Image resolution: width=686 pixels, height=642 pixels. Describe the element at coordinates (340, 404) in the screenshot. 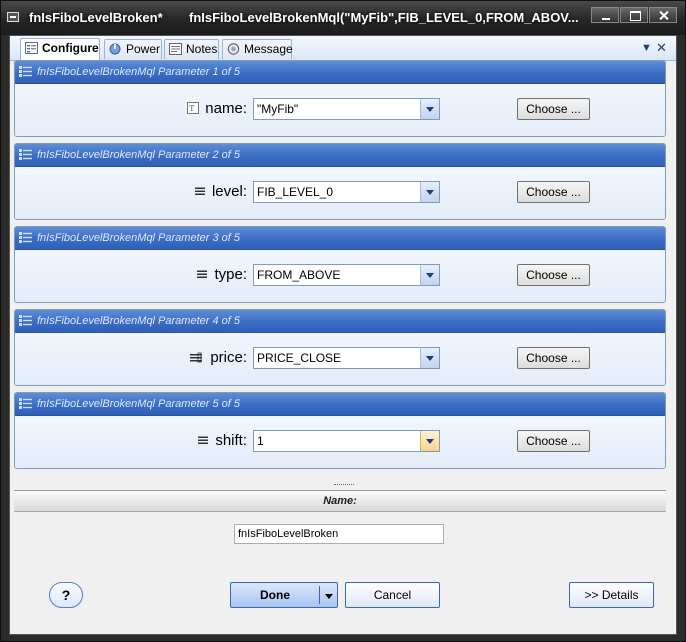

I see `parameter-header: fnIsFiboLevelBrokenMql Parameter 5 of 5` at that location.